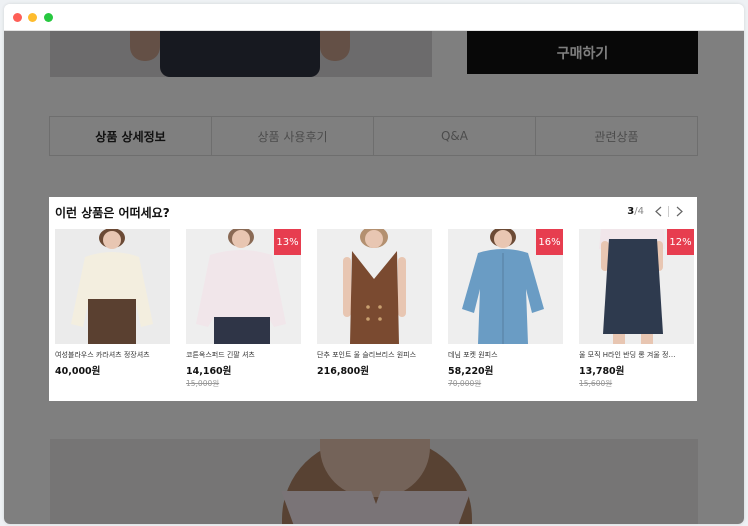 The width and height of the screenshot is (748, 526). What do you see at coordinates (374, 17) in the screenshot?
I see `title-bar` at bounding box center [374, 17].